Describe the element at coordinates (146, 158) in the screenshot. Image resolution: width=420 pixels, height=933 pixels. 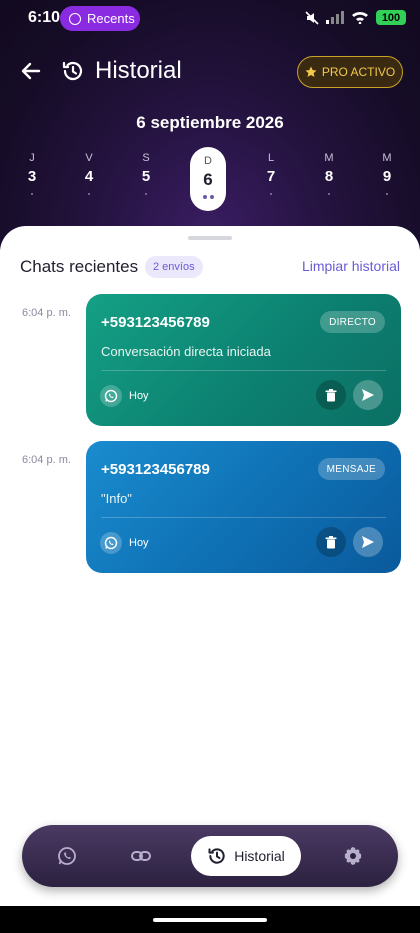
I see `day-letter: S` at that location.